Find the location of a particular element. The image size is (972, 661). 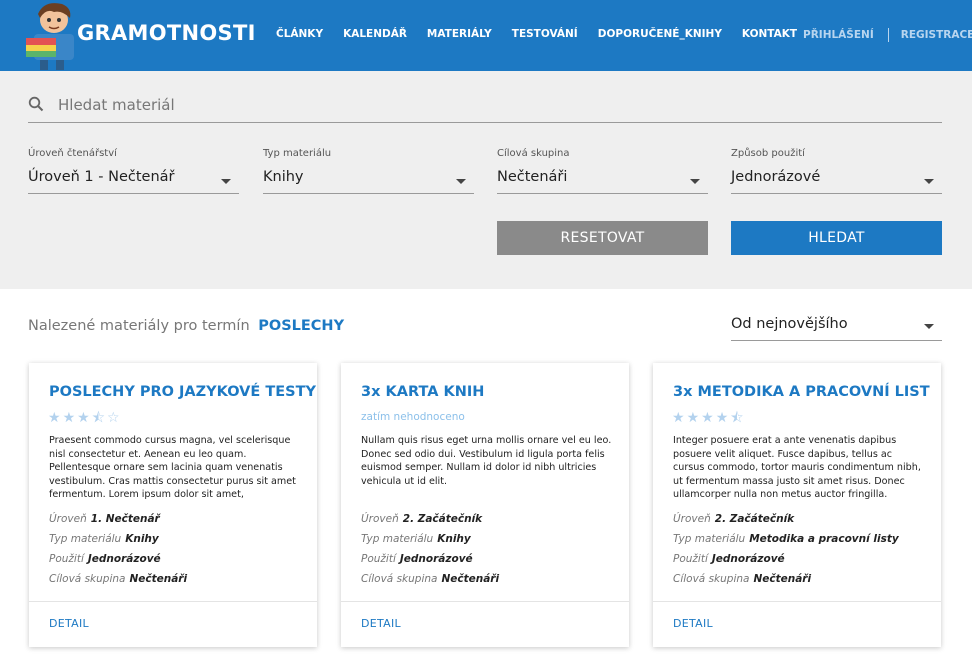

meta-value: Metodika a pracovní listy is located at coordinates (824, 539).